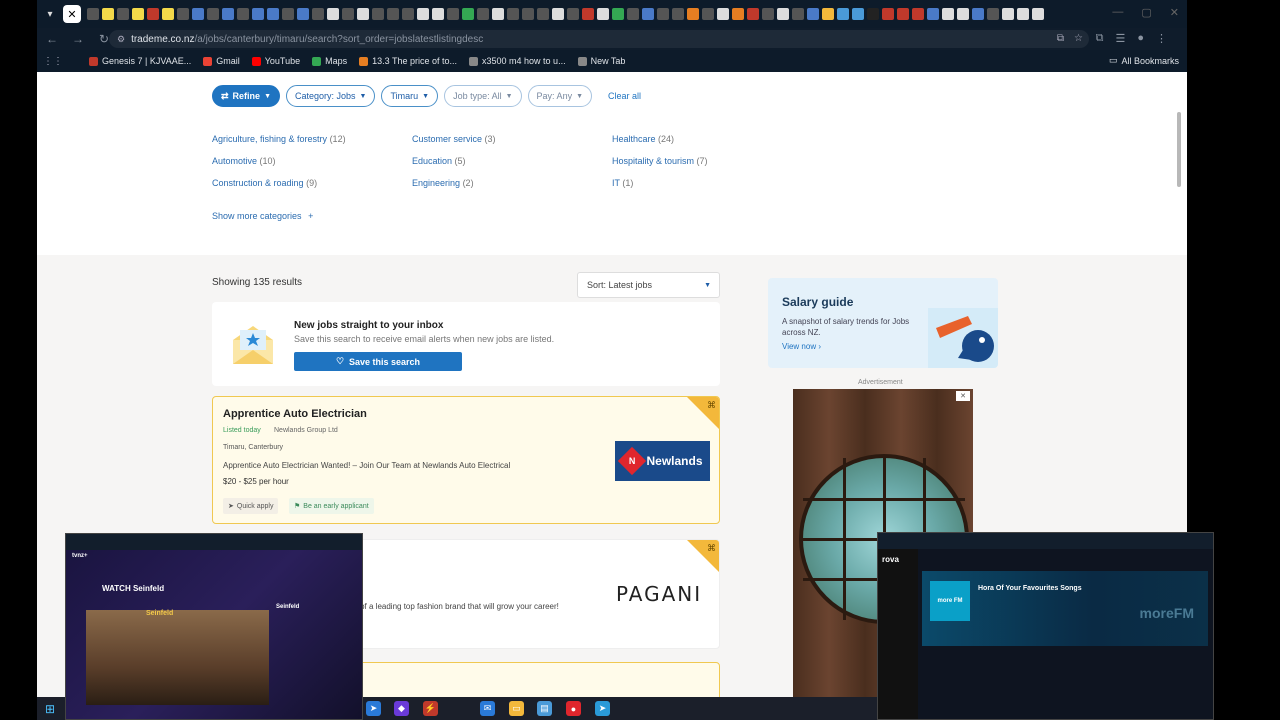  Describe the element at coordinates (221, 61) in the screenshot. I see `bookmark-item: Gmail` at that location.